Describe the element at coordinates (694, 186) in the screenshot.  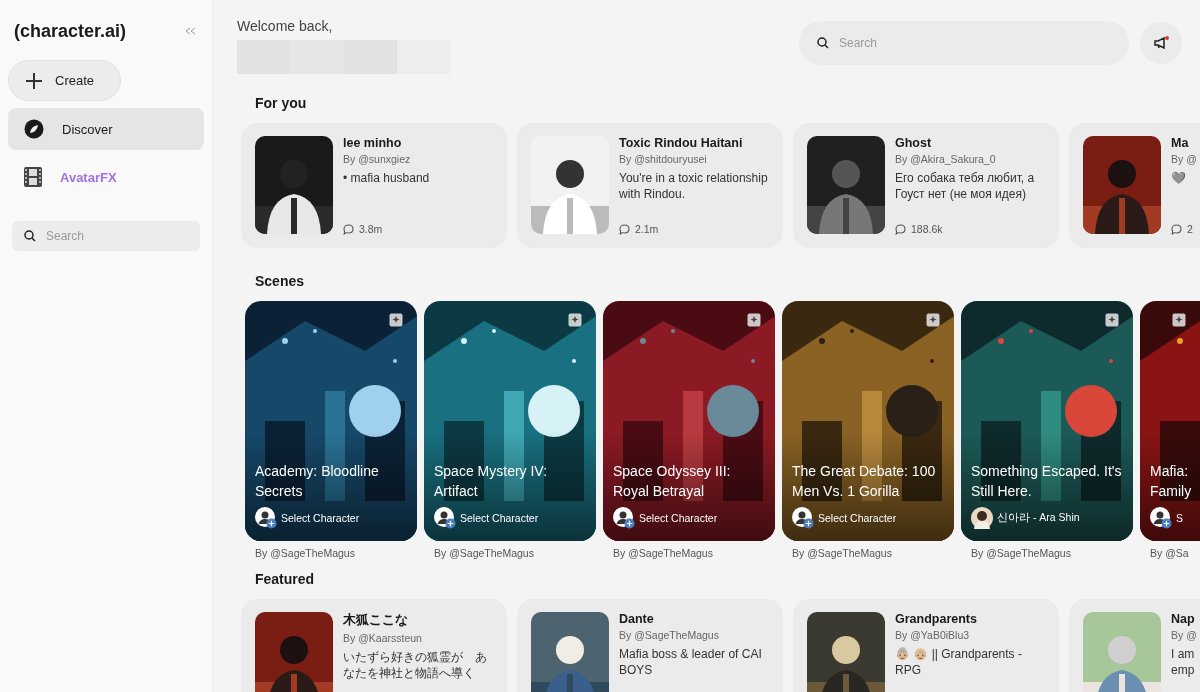
I see `description: You're in a toxic relationship with Rindou.` at that location.